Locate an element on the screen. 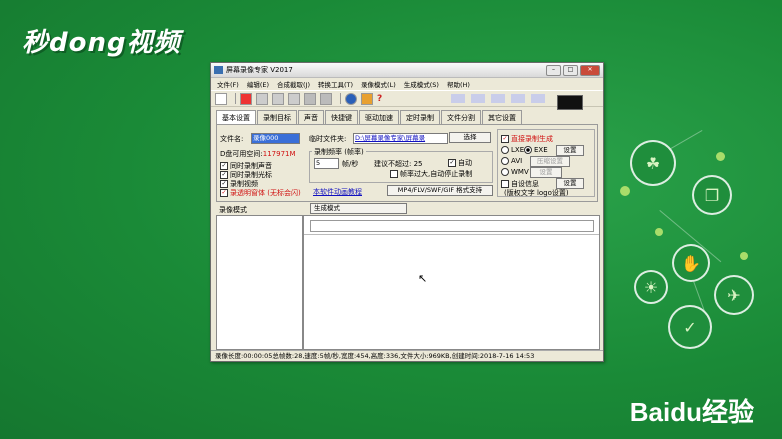  format-wmv-radio: WMV is located at coordinates (515, 172).